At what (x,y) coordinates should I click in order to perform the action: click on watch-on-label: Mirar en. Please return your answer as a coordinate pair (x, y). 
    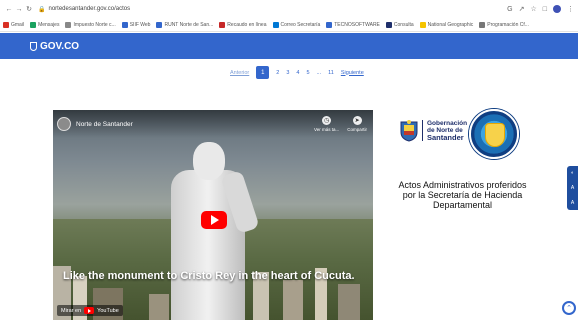
    Looking at the image, I should click on (71, 310).